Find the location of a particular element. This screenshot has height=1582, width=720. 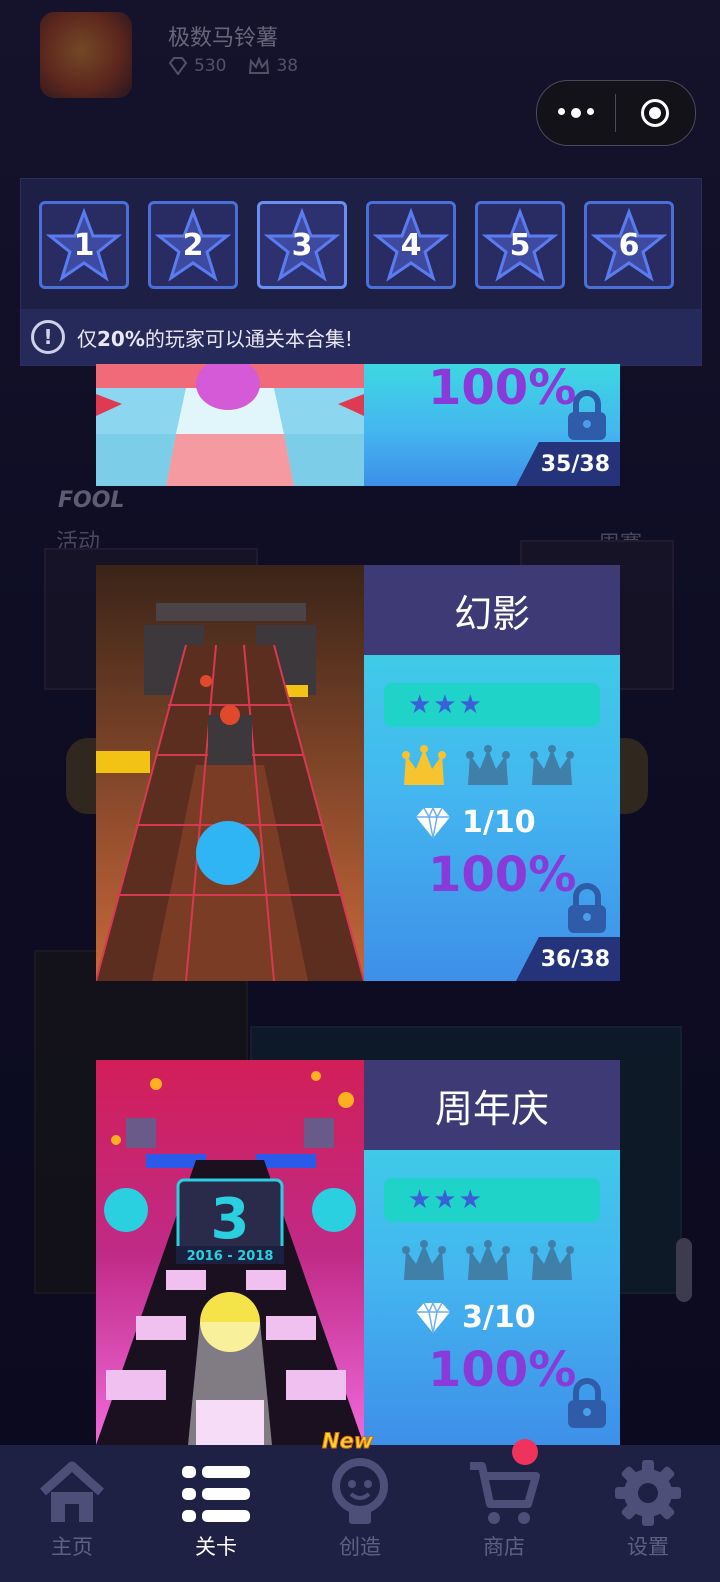

profile-name: 极数马铃薯 is located at coordinates (223, 38).